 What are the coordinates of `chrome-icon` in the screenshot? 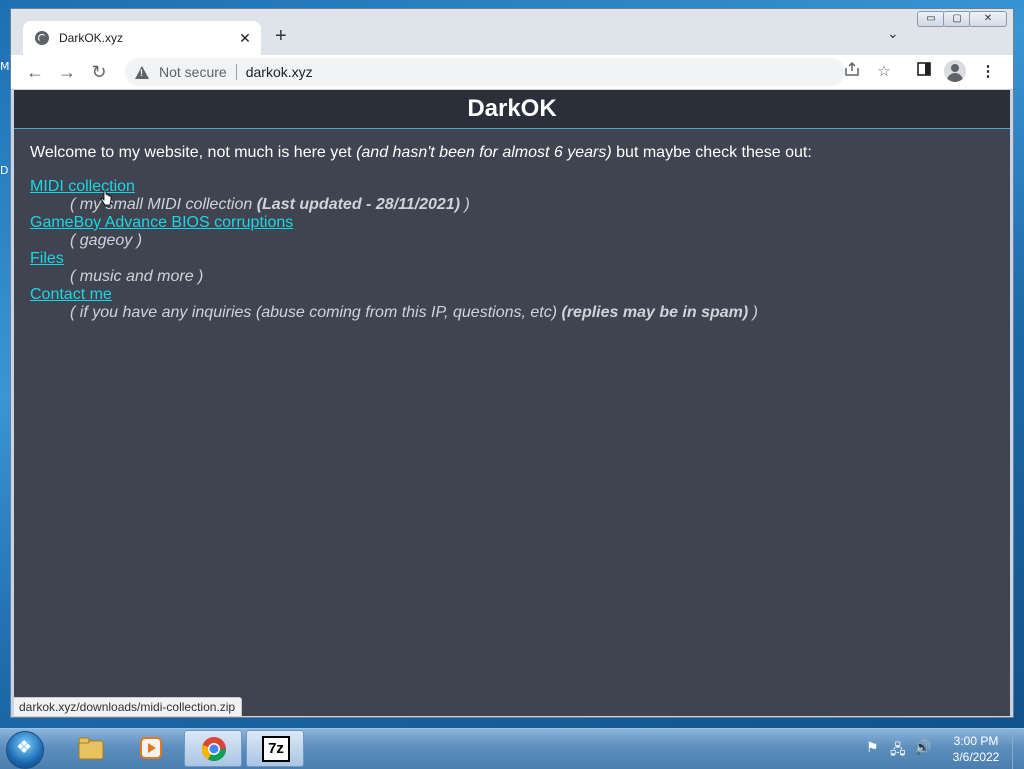 It's located at (213, 749).